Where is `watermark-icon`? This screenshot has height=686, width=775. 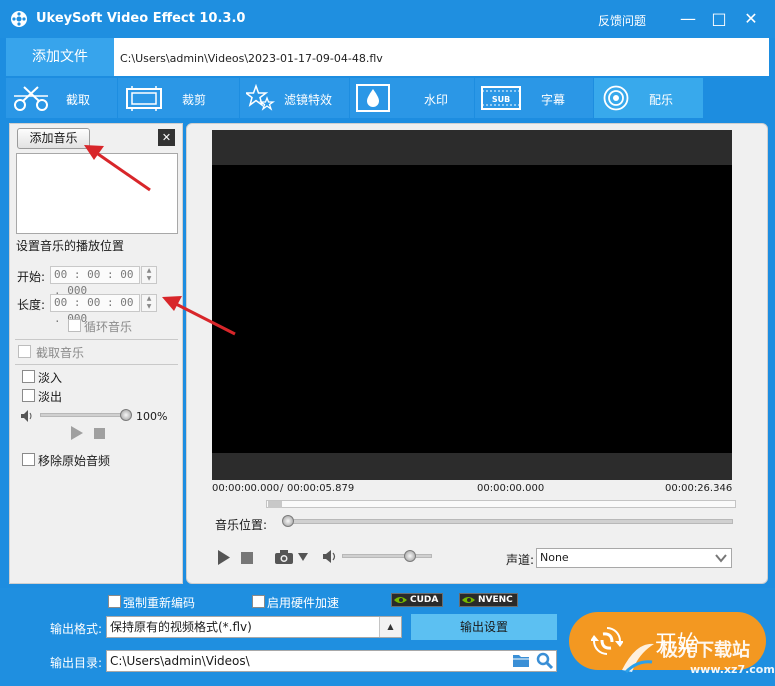 watermark-icon is located at coordinates (373, 98).